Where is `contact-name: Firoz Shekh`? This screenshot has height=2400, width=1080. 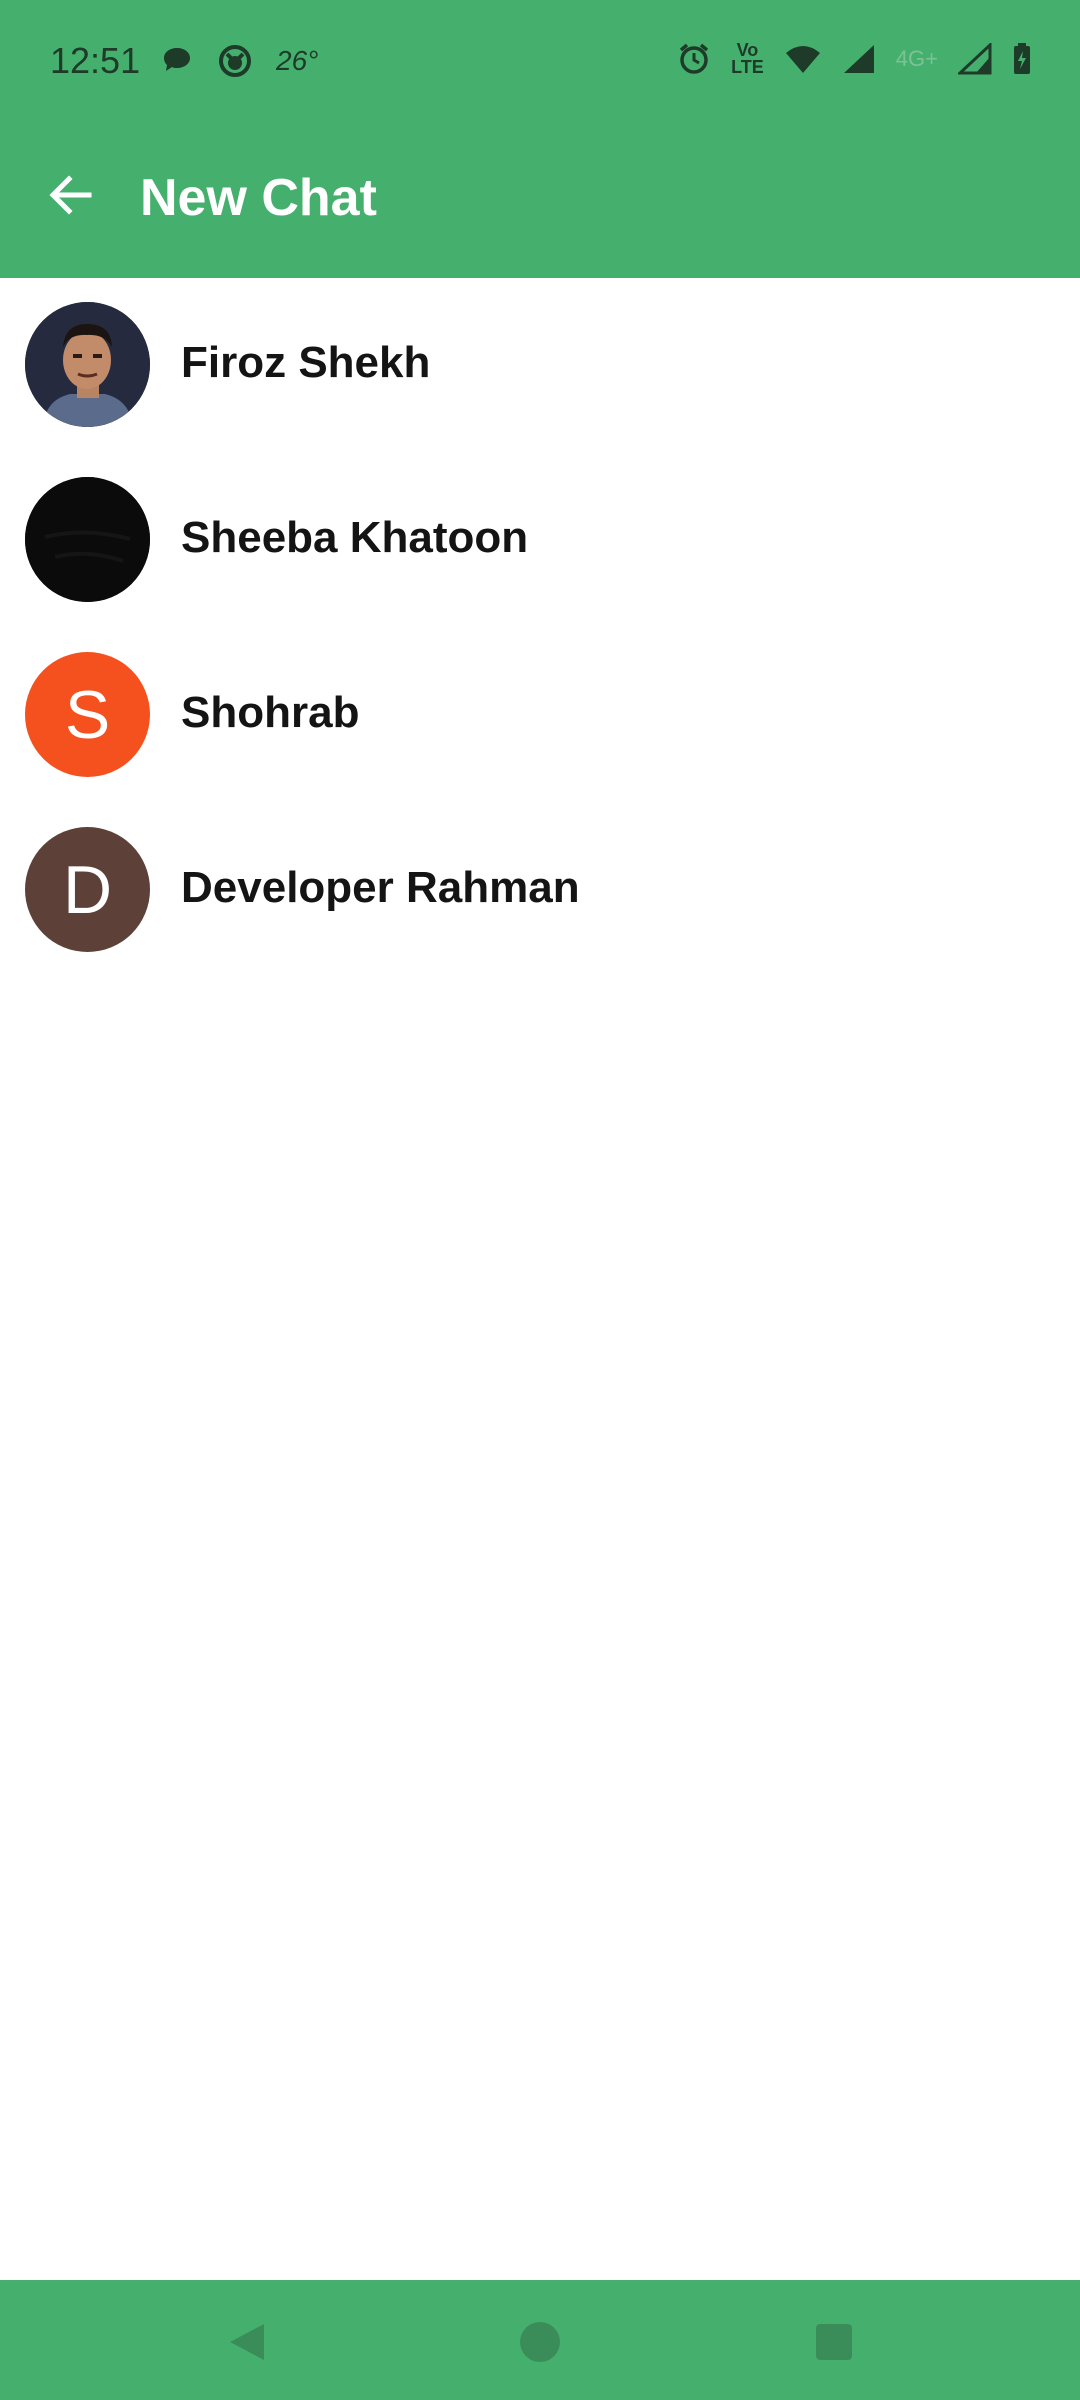
contact-name: Firoz Shekh is located at coordinates (306, 362).